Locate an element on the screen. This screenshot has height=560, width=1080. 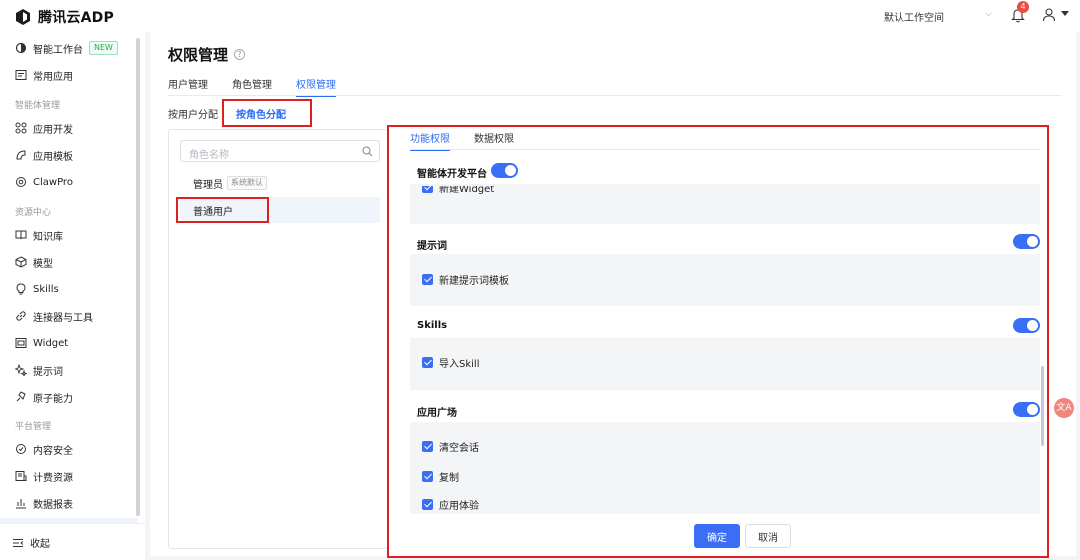
sidebar-item-label: 数据报表 is located at coordinates (53, 505).